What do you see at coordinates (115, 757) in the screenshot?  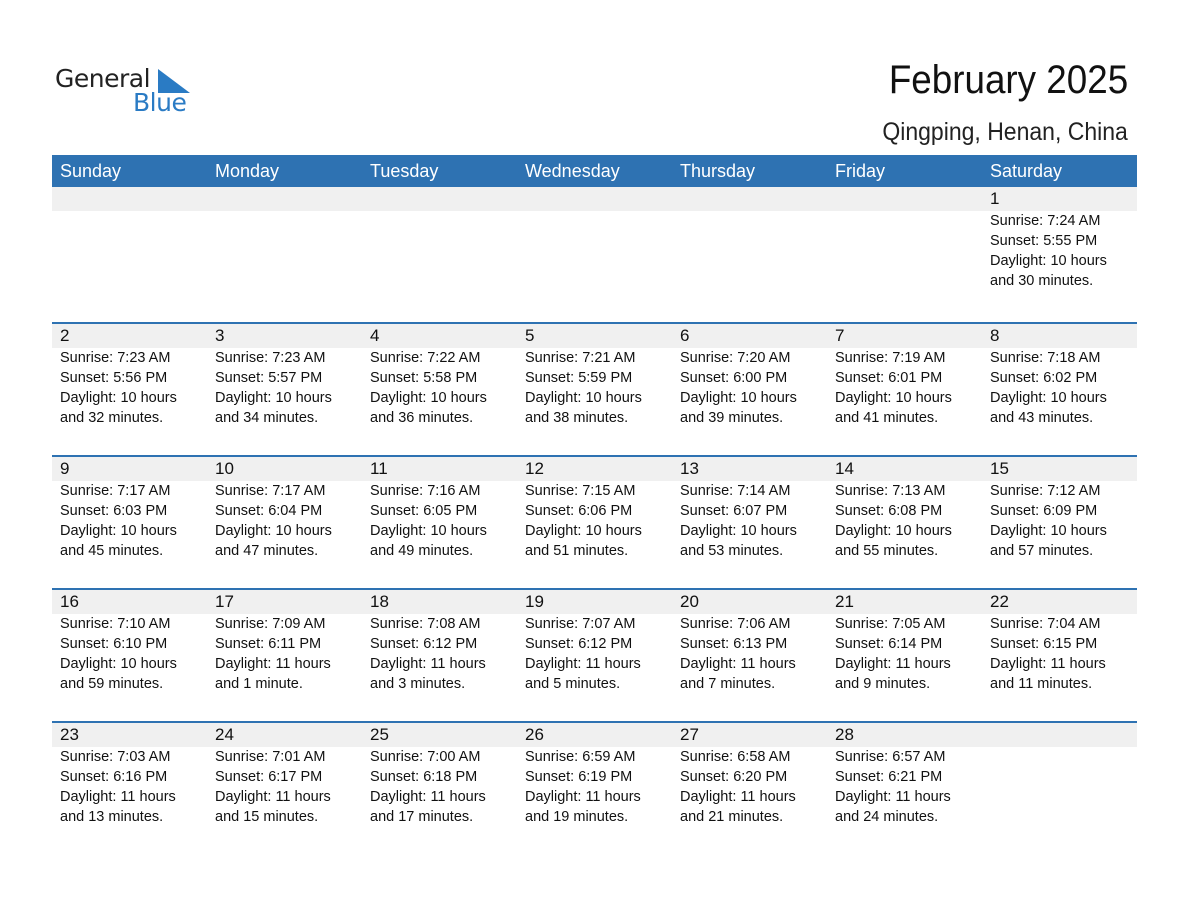 I see `sunrise-text: Sunrise: 7:03 AM` at bounding box center [115, 757].